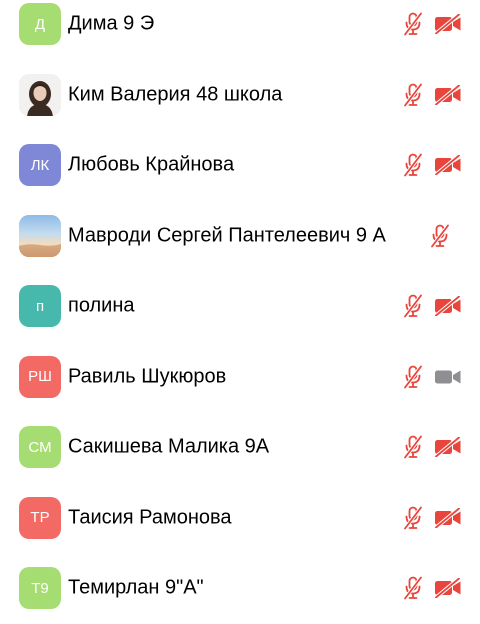 Image resolution: width=480 pixels, height=624 pixels. Describe the element at coordinates (136, 587) in the screenshot. I see `participant-name: Темирлан 9"А"` at that location.